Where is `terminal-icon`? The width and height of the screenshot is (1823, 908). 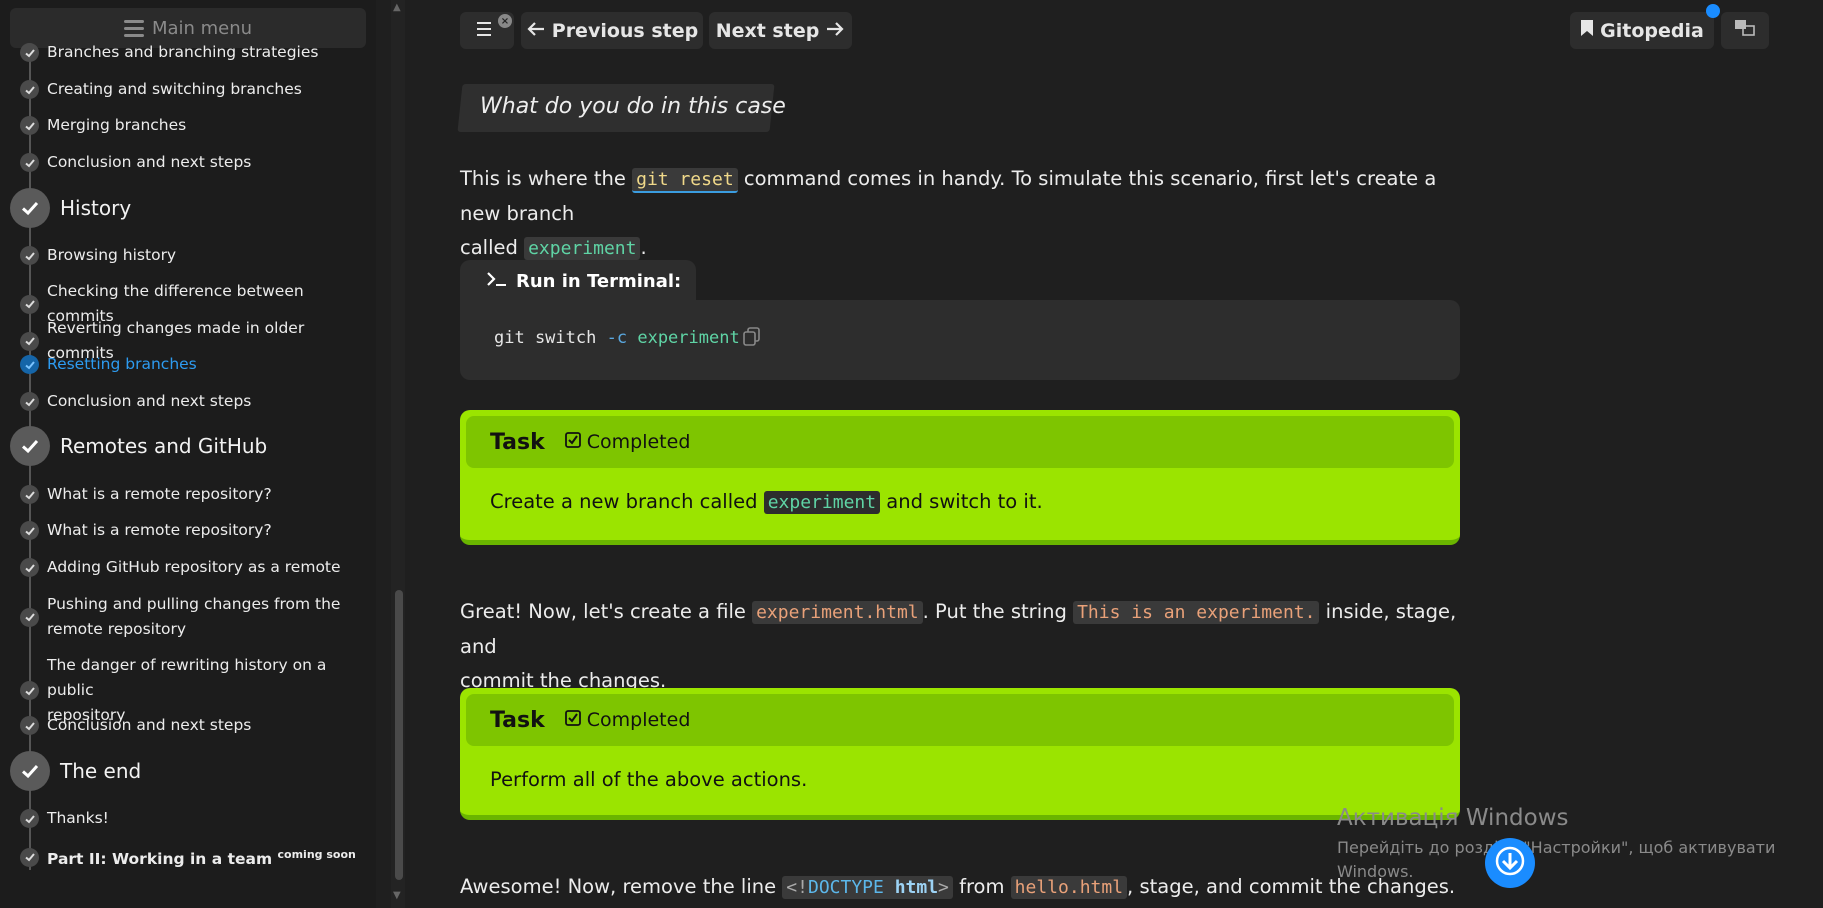
terminal-icon is located at coordinates (497, 281).